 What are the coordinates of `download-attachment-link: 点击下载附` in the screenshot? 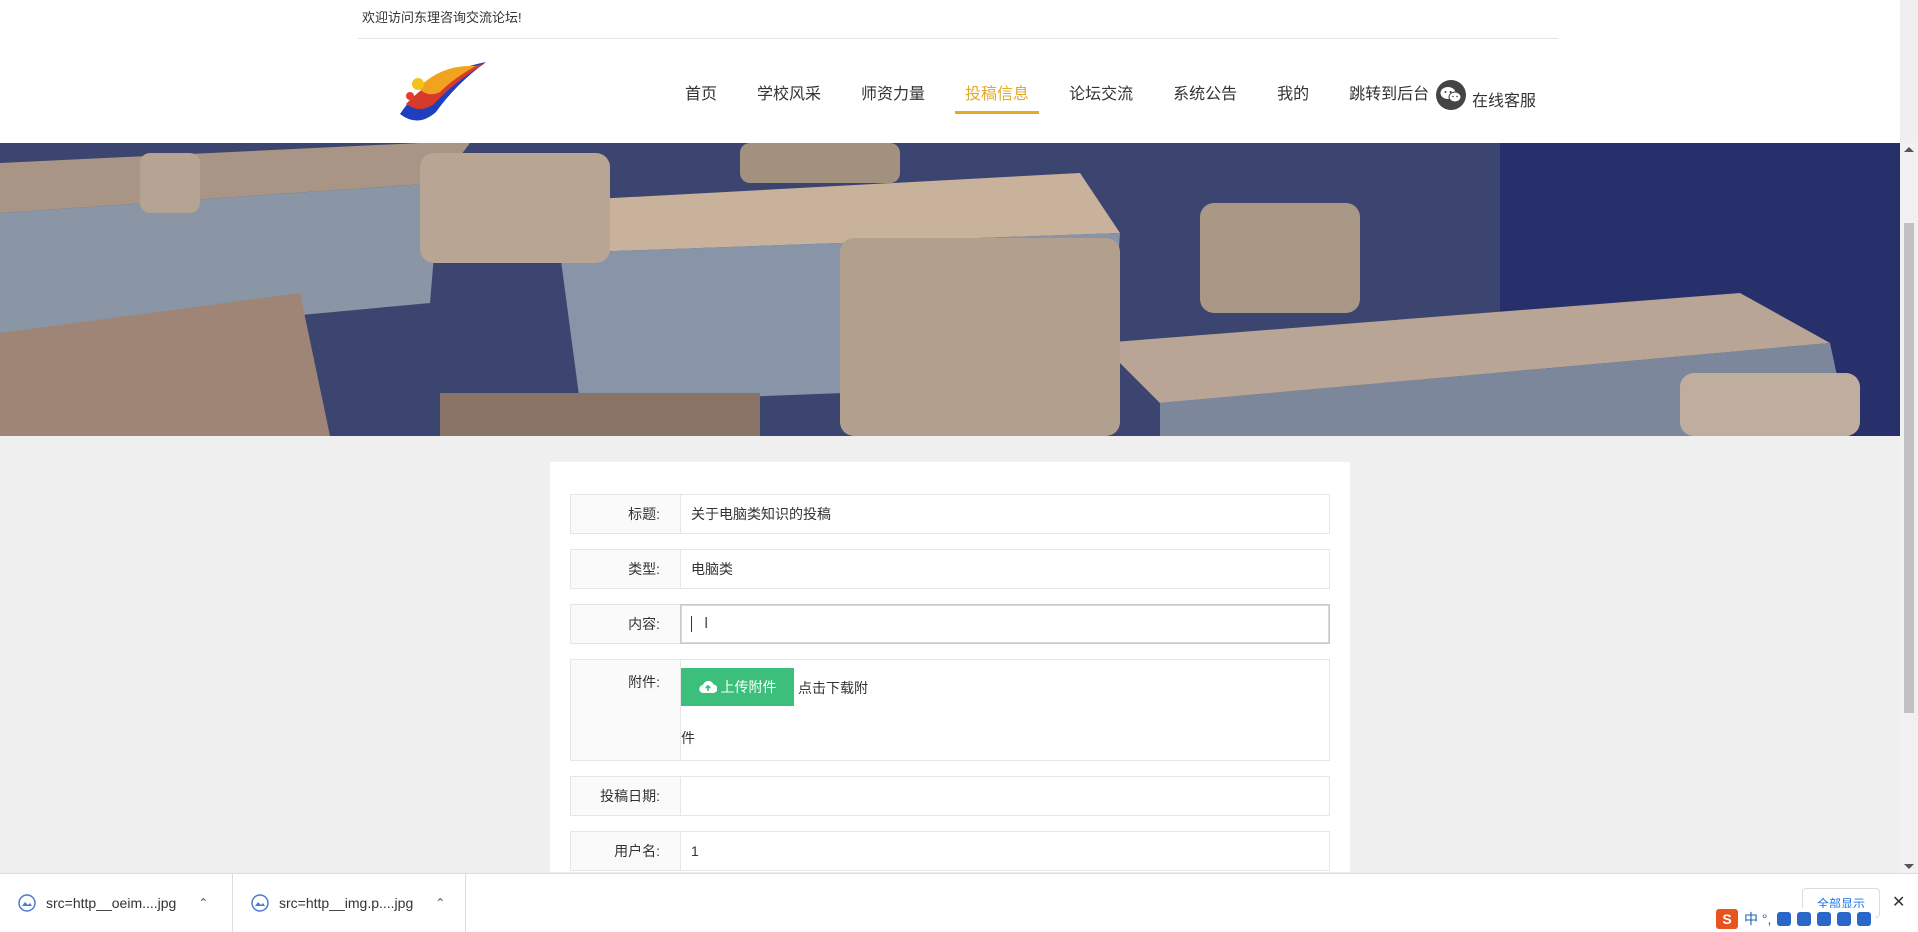 It's located at (833, 688).